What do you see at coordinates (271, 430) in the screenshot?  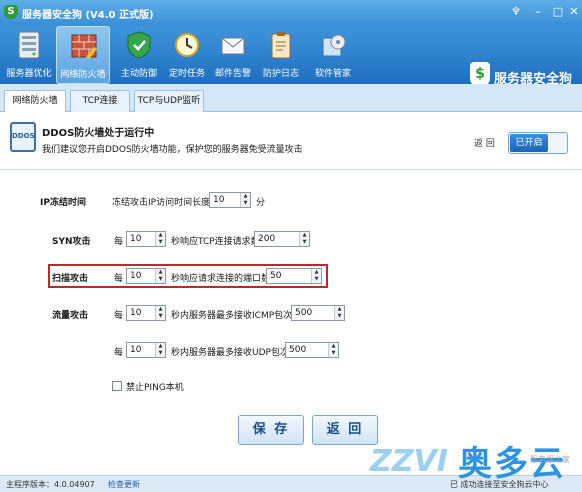 I see `save-button: 保 存` at bounding box center [271, 430].